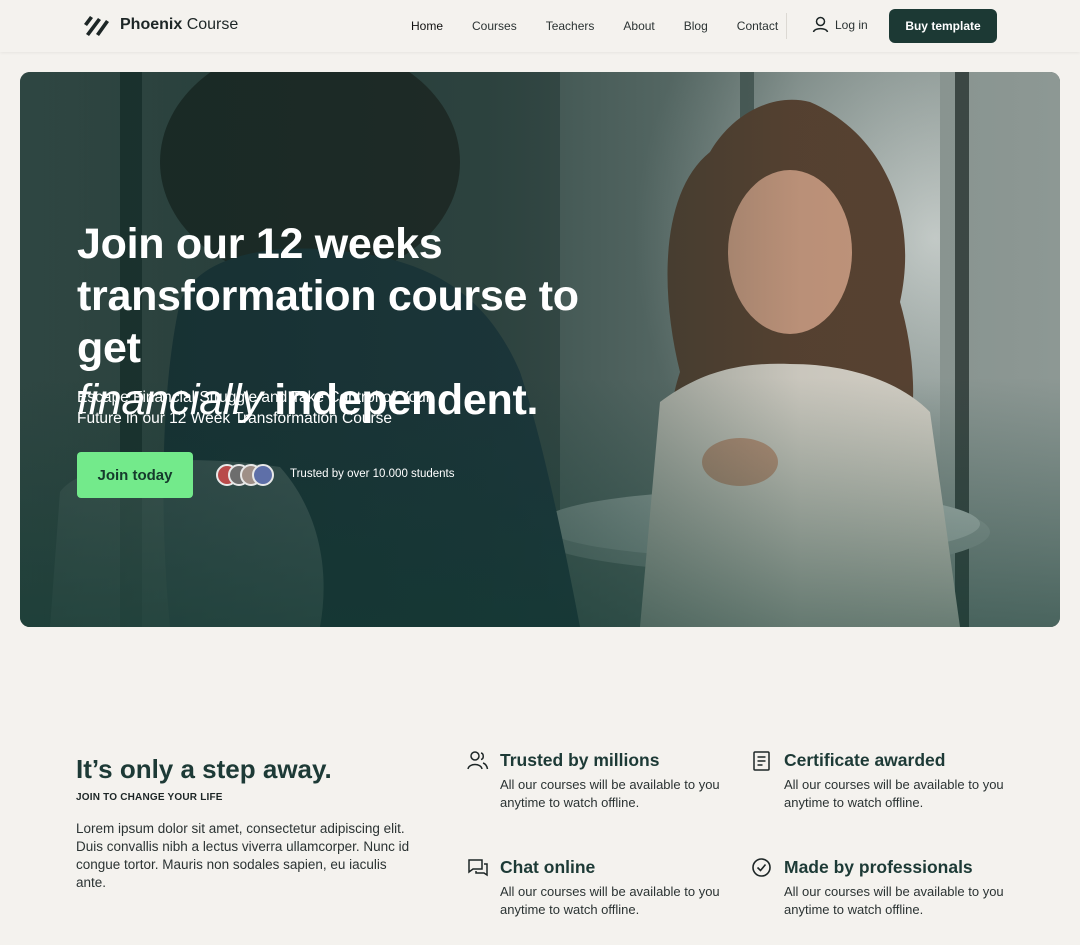 This screenshot has height=945, width=1080. What do you see at coordinates (328, 322) in the screenshot?
I see `hero-heading-line2: transformation course to get` at bounding box center [328, 322].